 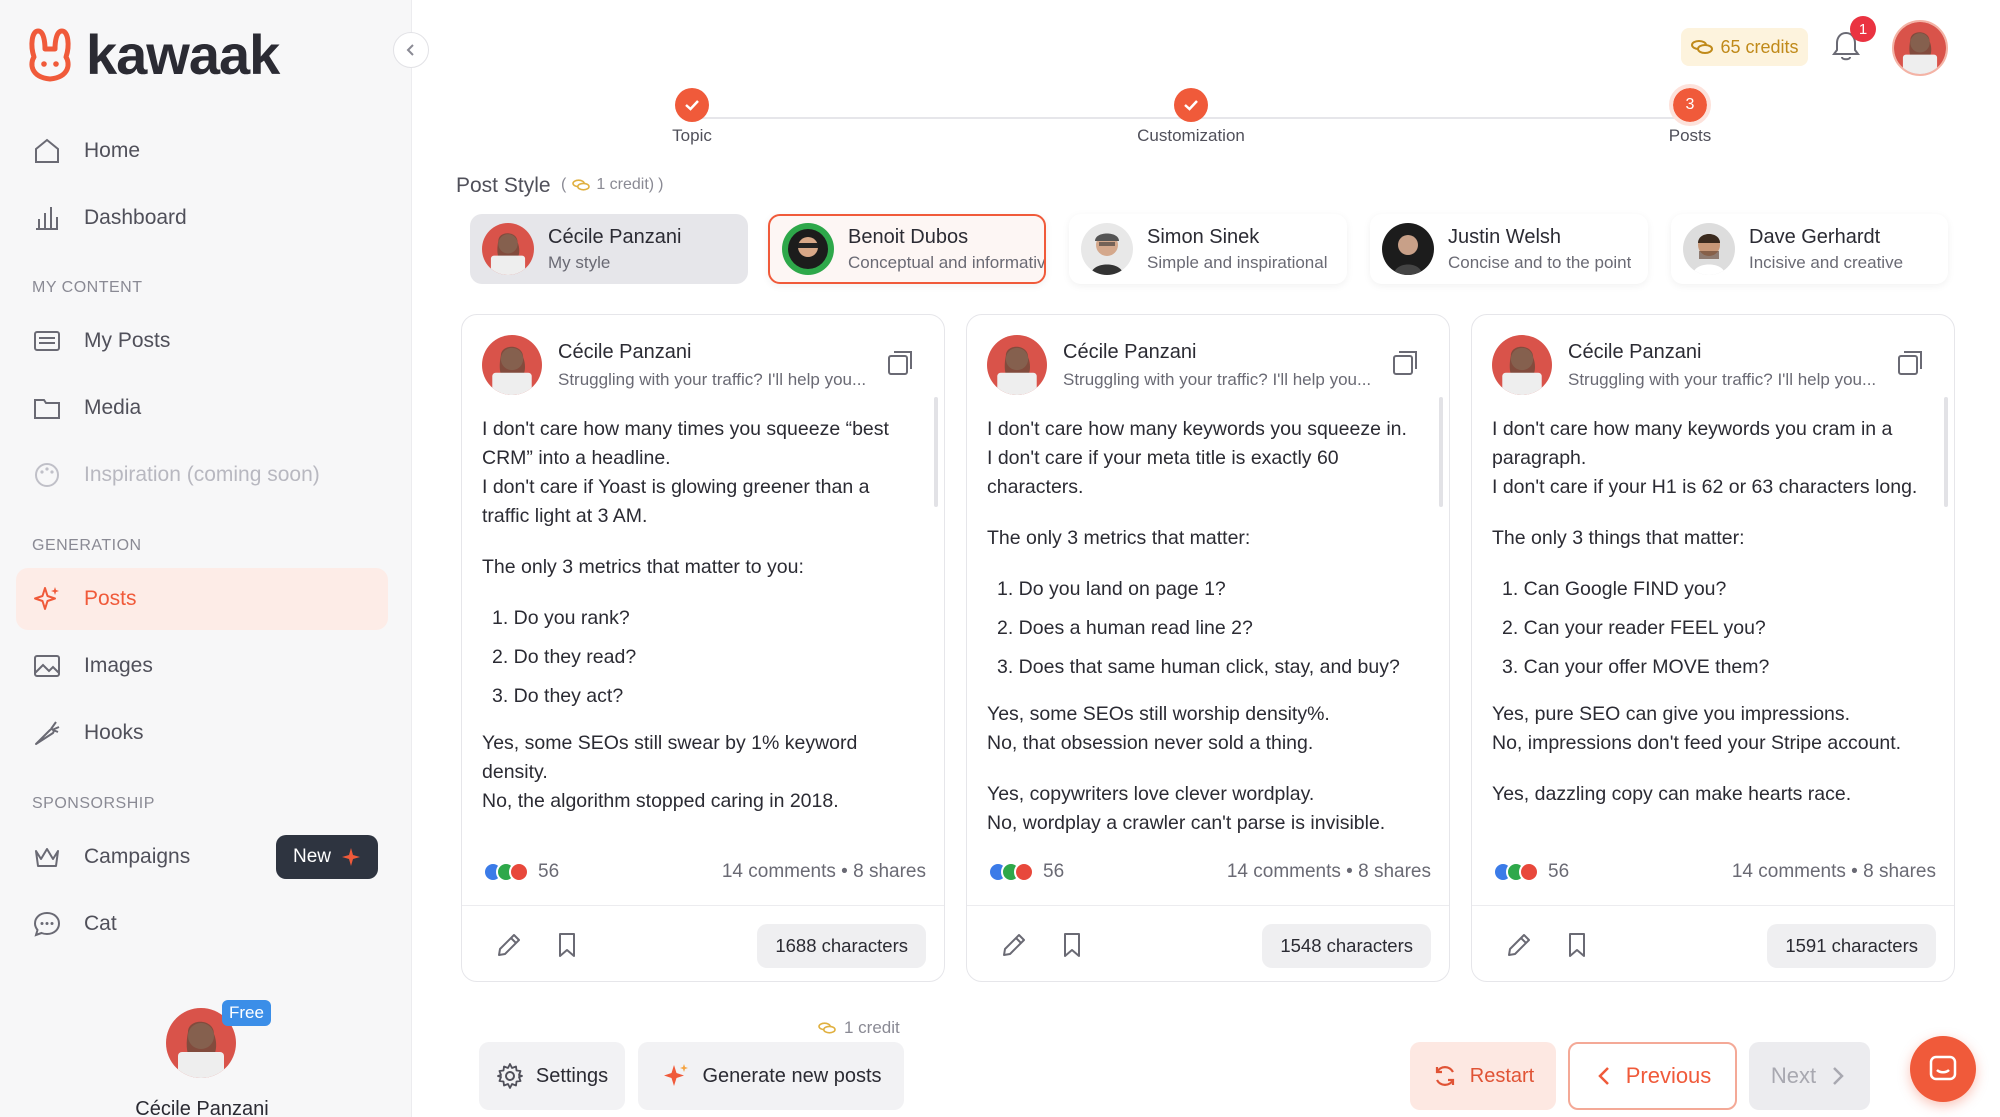 I want to click on check-icon, so click(x=1191, y=105).